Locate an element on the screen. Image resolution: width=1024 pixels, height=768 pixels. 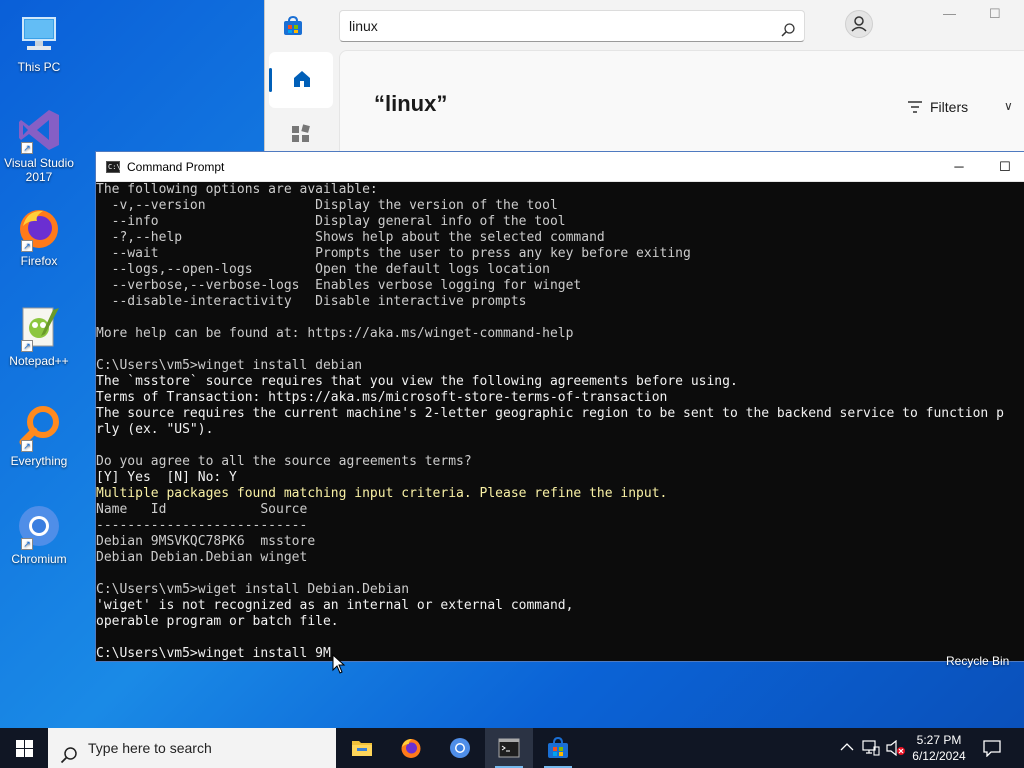
network-icon is located at coordinates (871, 748).